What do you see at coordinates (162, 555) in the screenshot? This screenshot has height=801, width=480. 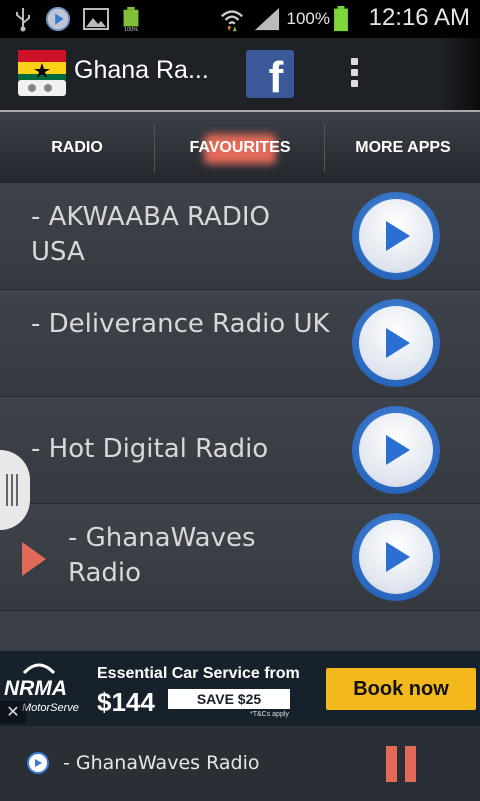 I see `station-name: - GhanaWaves Radio` at bounding box center [162, 555].